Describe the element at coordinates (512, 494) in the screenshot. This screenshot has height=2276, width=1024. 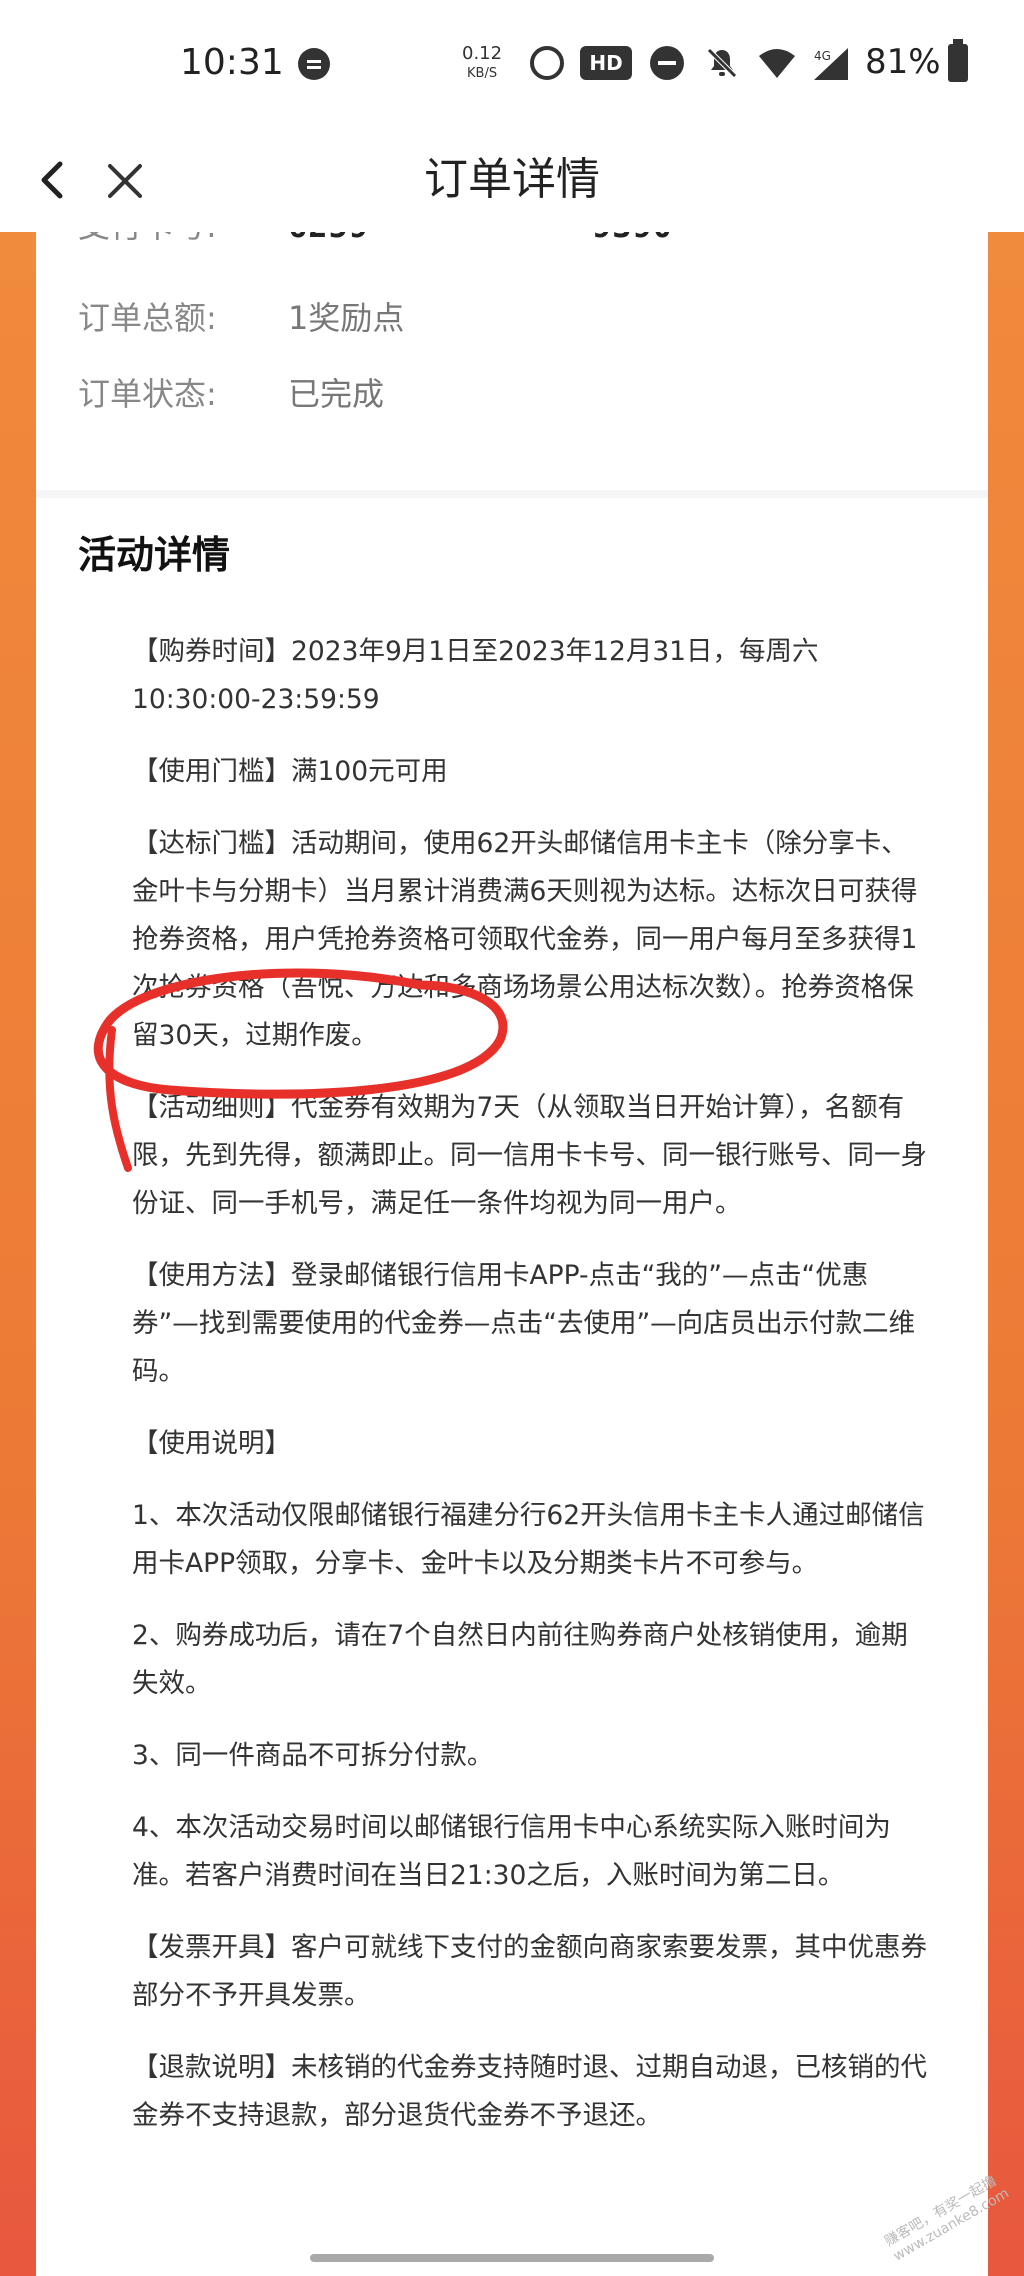
I see `section-divider` at that location.